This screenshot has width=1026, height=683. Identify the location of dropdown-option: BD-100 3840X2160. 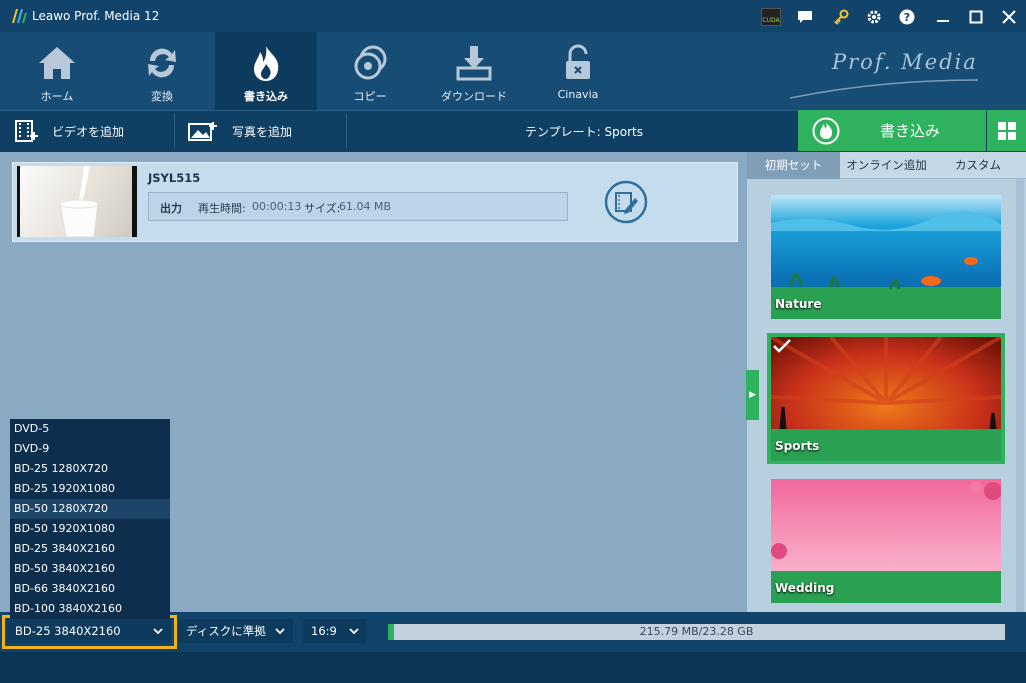
(90, 609).